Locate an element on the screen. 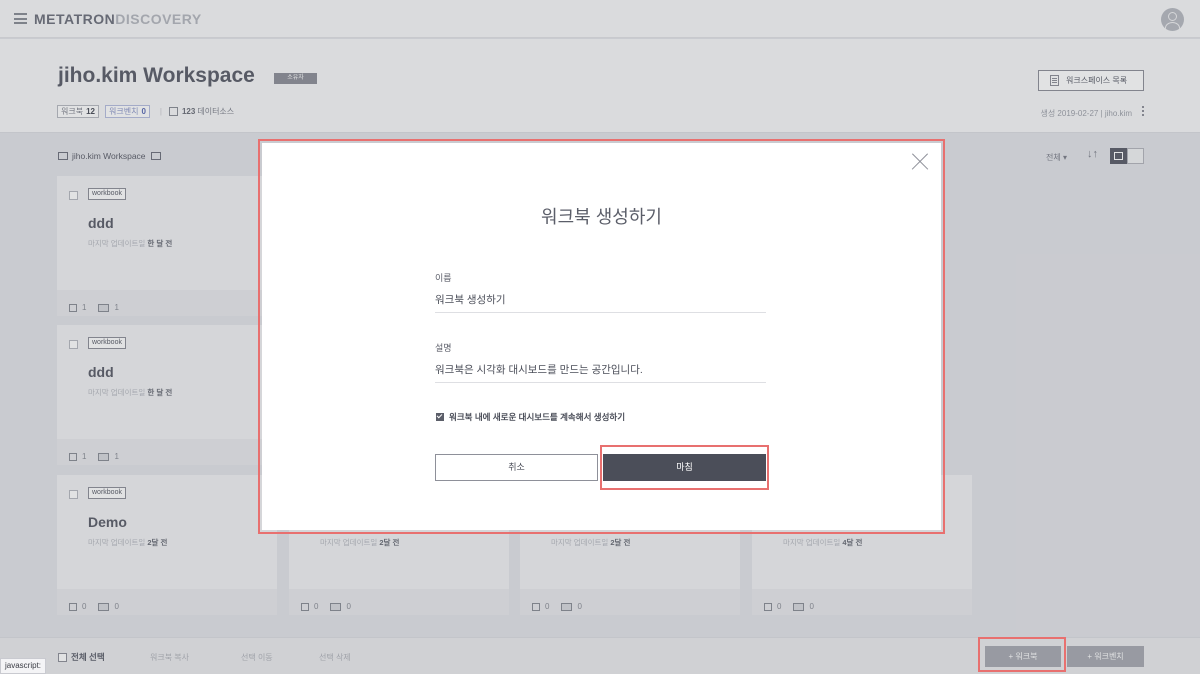  name-input: 워크북 생성하기 is located at coordinates (600, 302).